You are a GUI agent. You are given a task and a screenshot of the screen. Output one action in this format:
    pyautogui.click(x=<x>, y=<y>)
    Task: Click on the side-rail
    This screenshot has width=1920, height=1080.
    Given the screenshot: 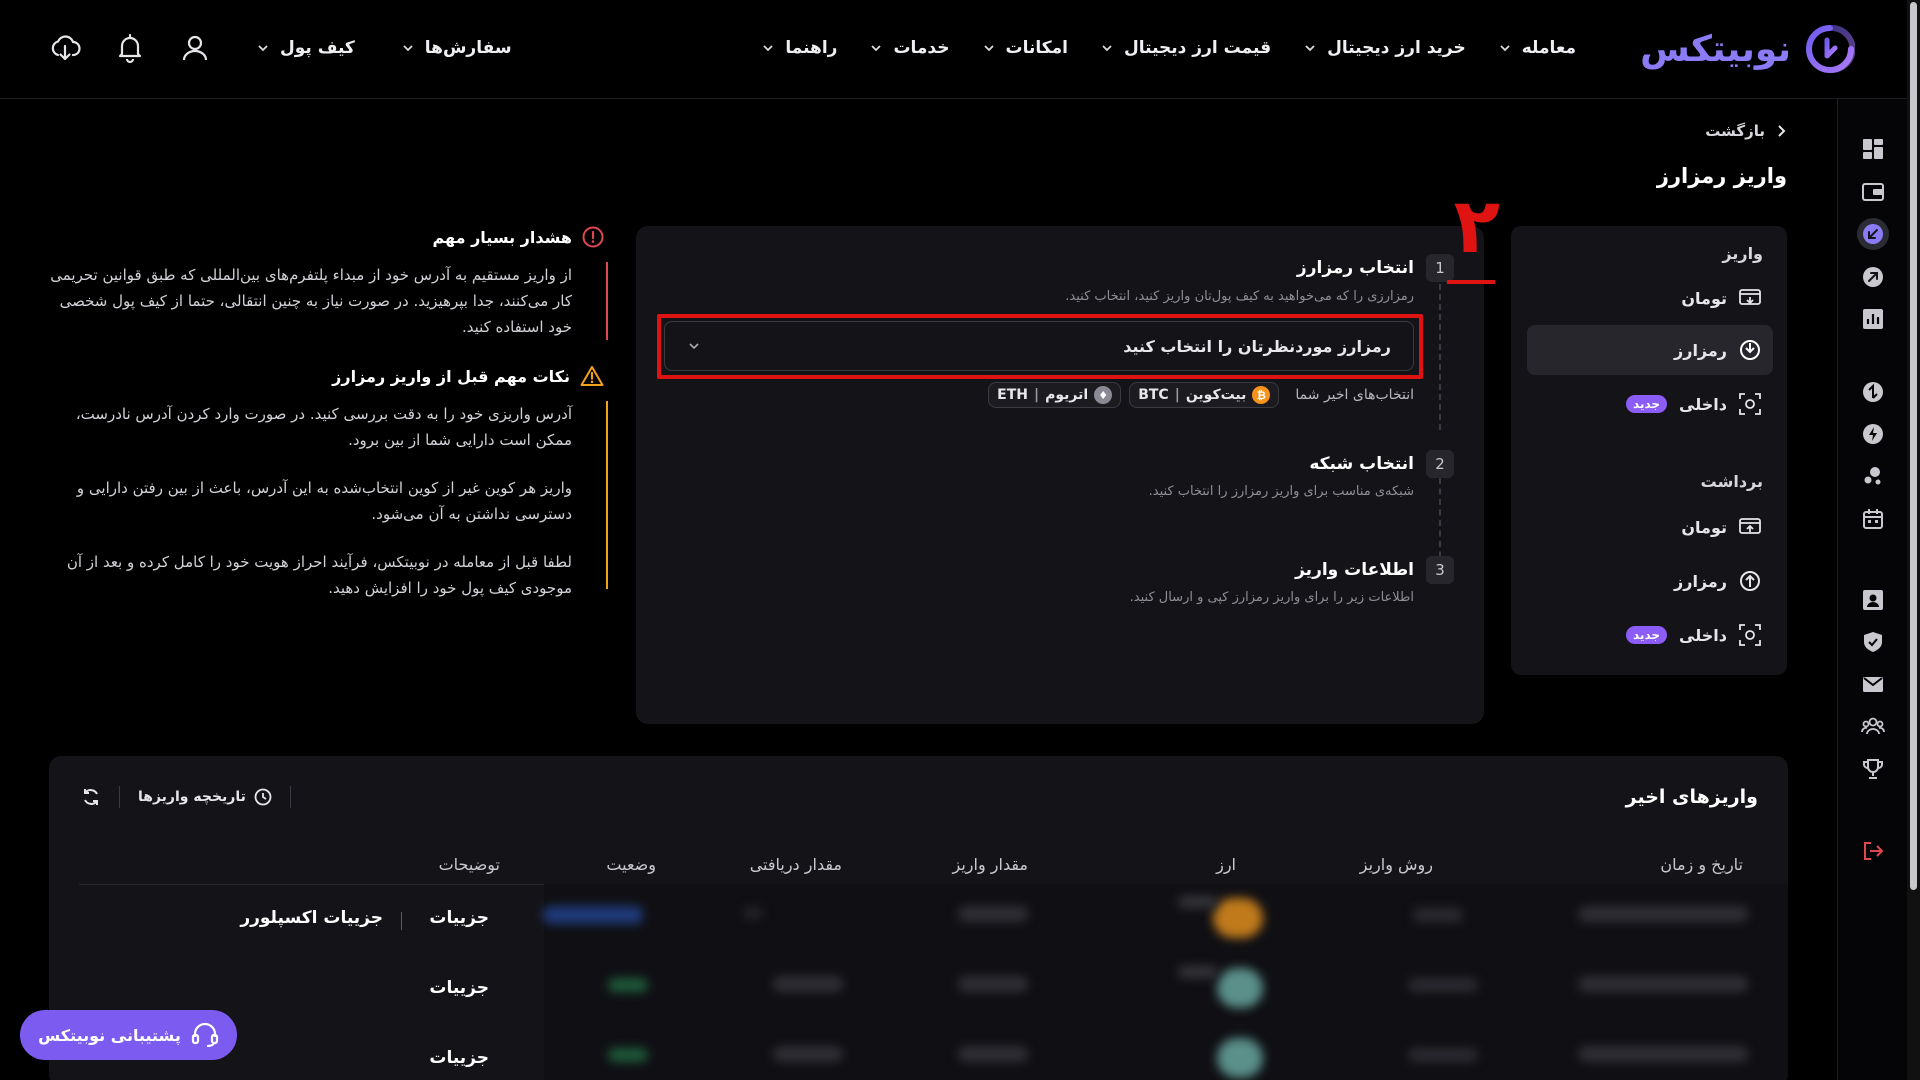 What is the action you would take?
    pyautogui.click(x=1872, y=589)
    